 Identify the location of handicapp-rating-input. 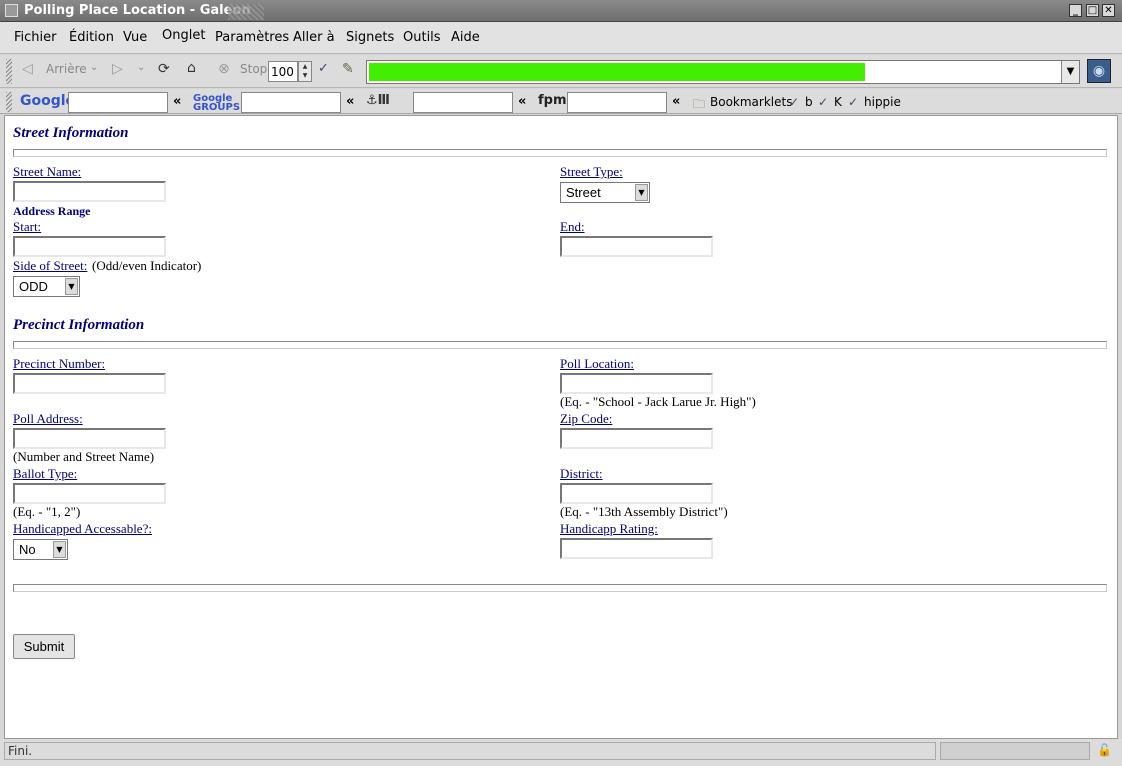
(636, 548).